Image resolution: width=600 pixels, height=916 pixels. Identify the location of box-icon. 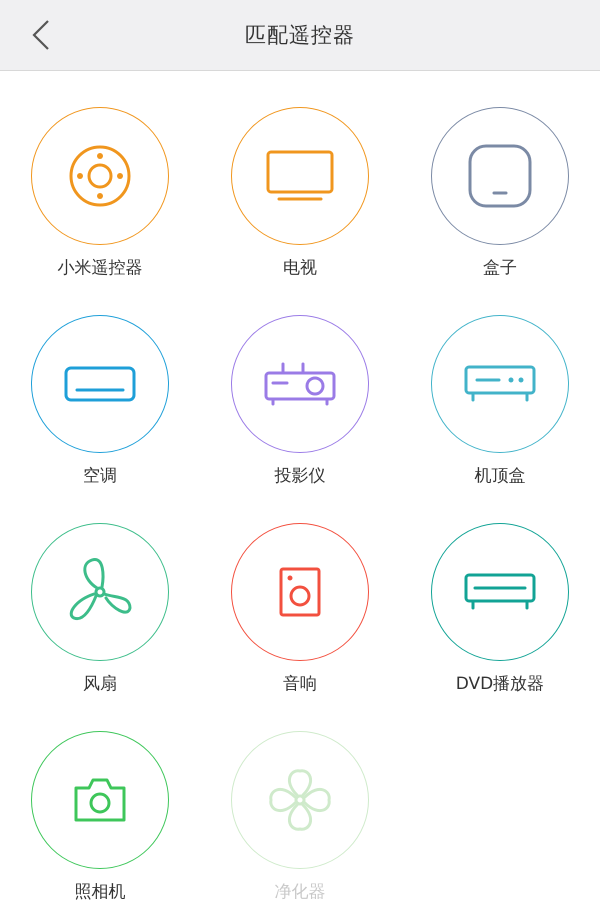
(500, 176).